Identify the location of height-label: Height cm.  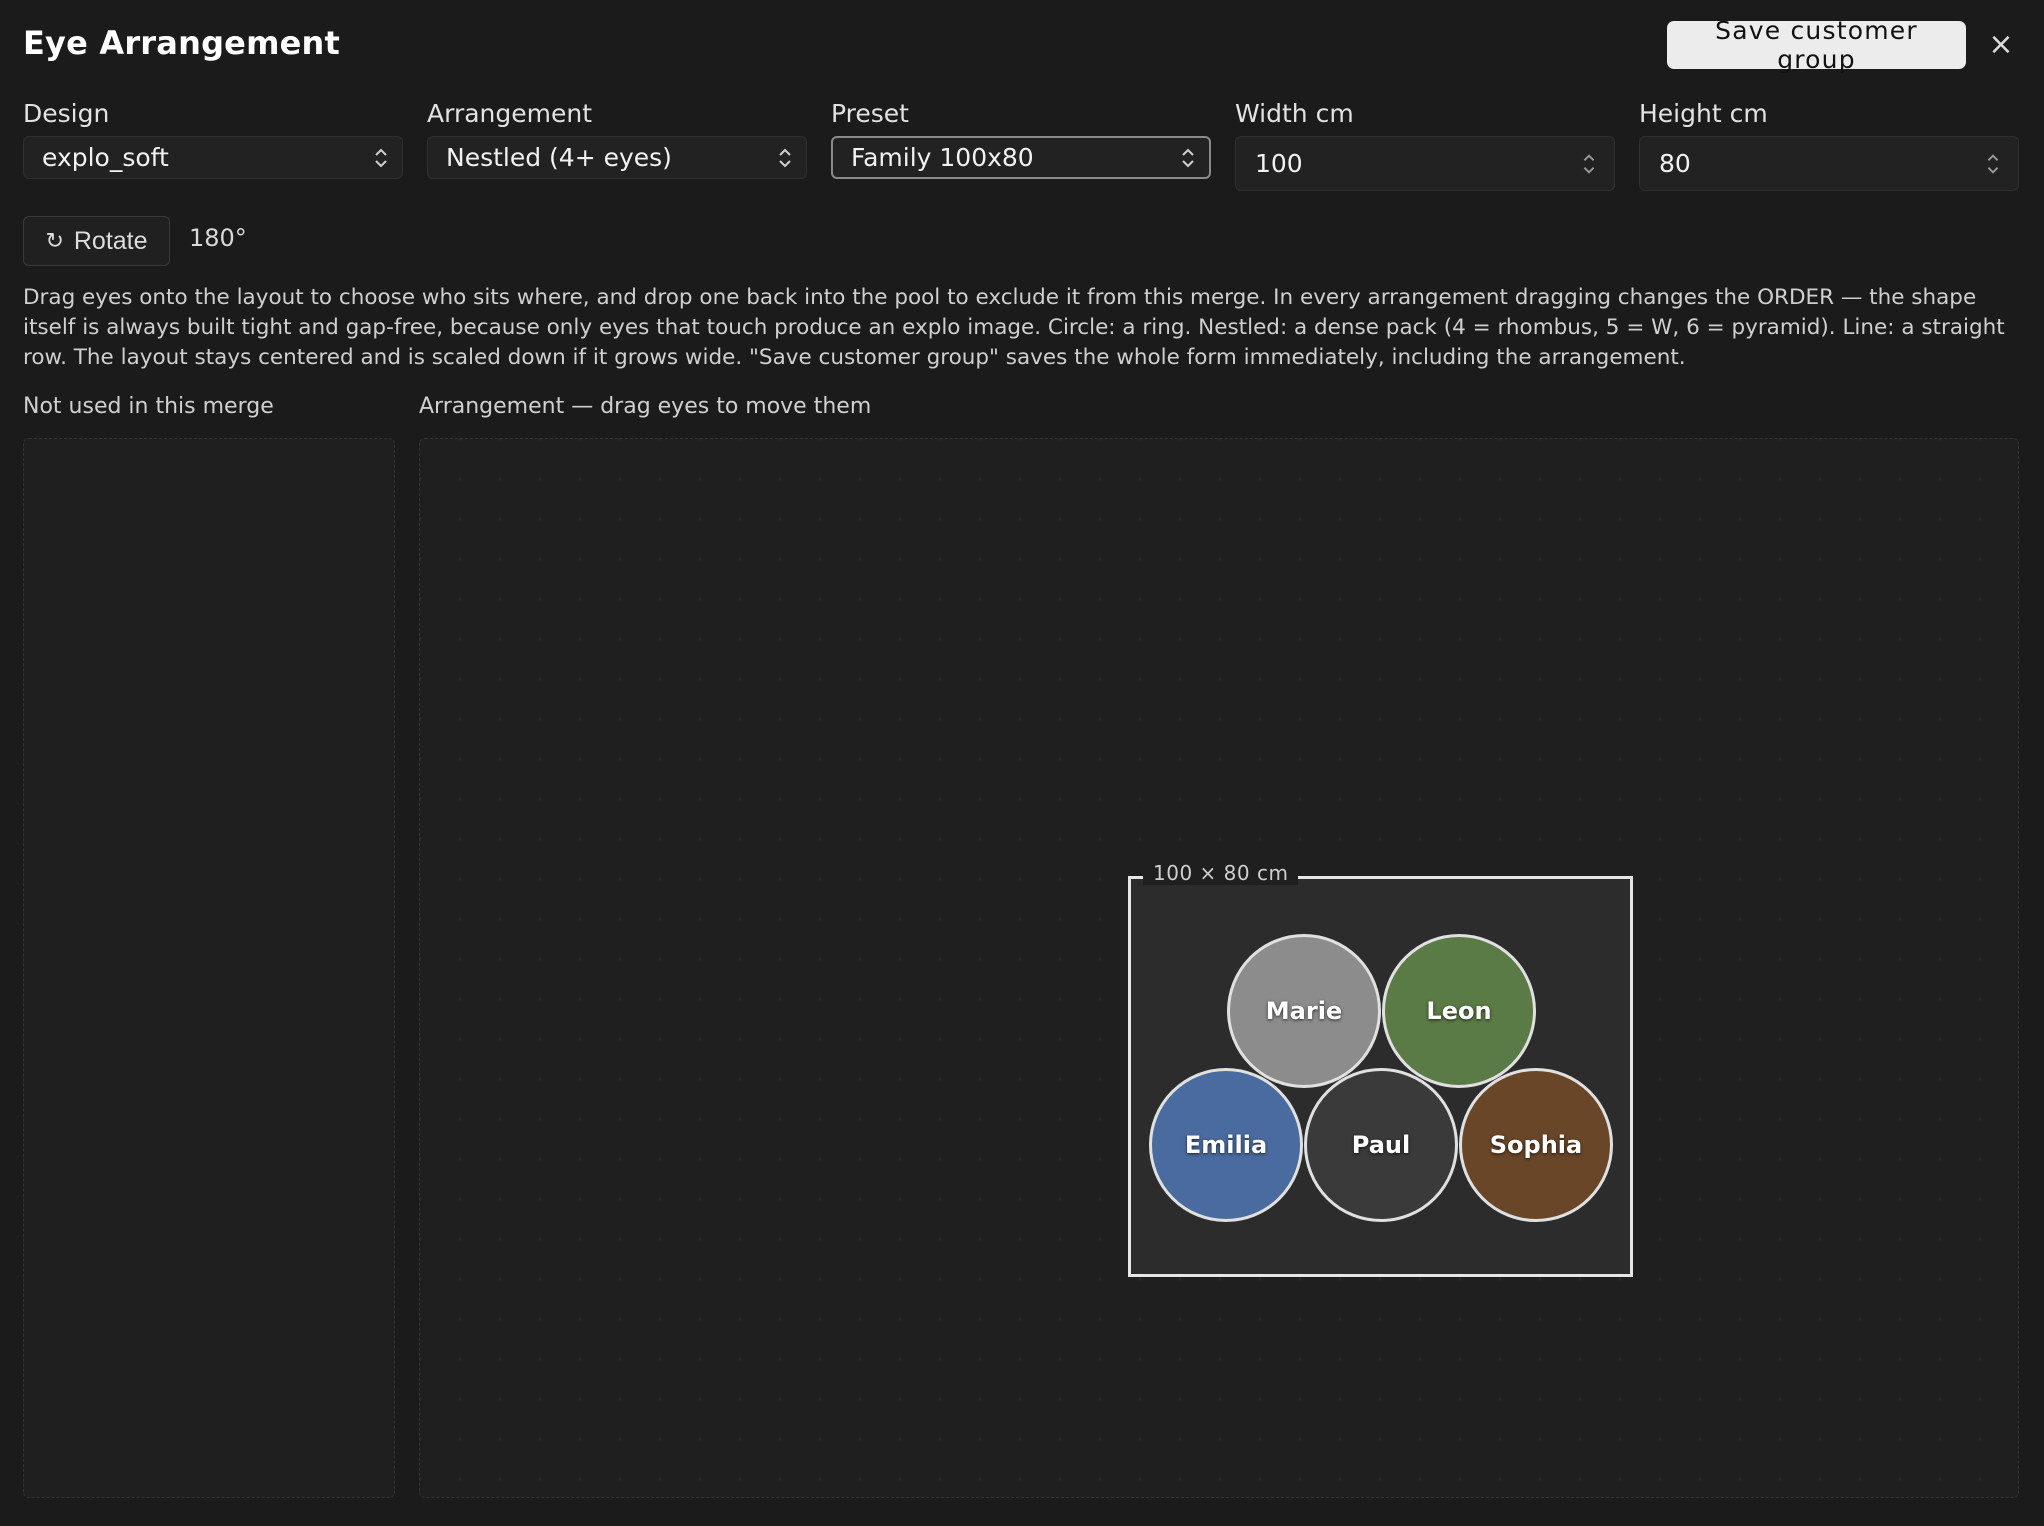
(1703, 113).